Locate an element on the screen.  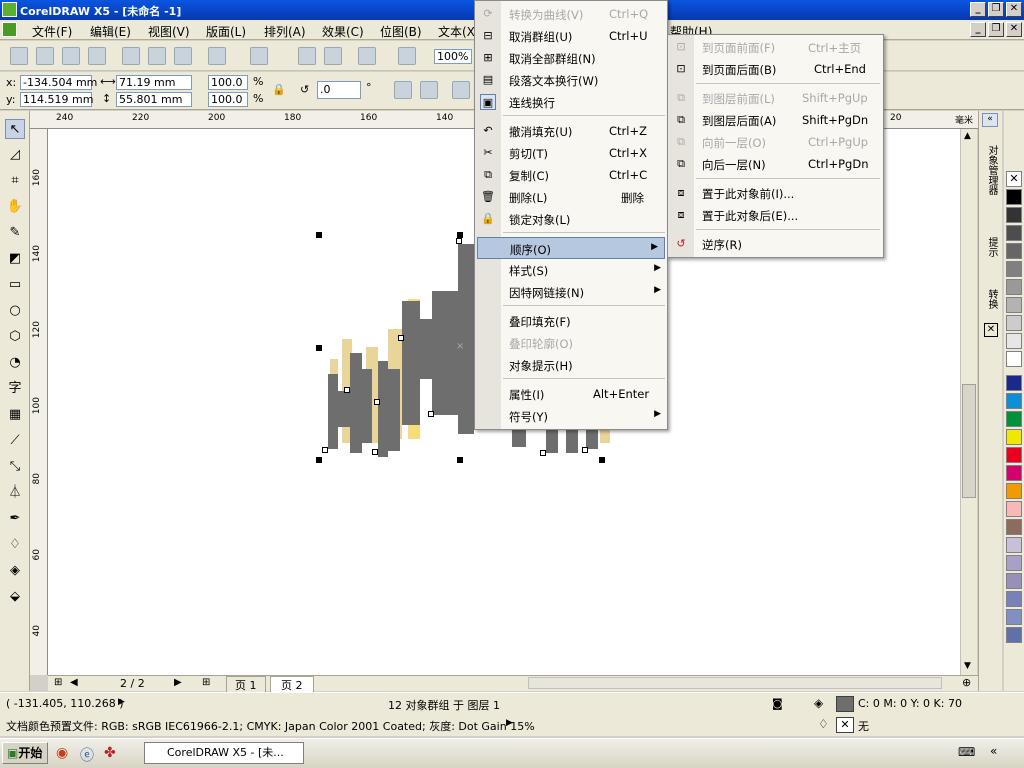
menu-item-object-hint: 对象提示(H) is located at coordinates (571, 365).